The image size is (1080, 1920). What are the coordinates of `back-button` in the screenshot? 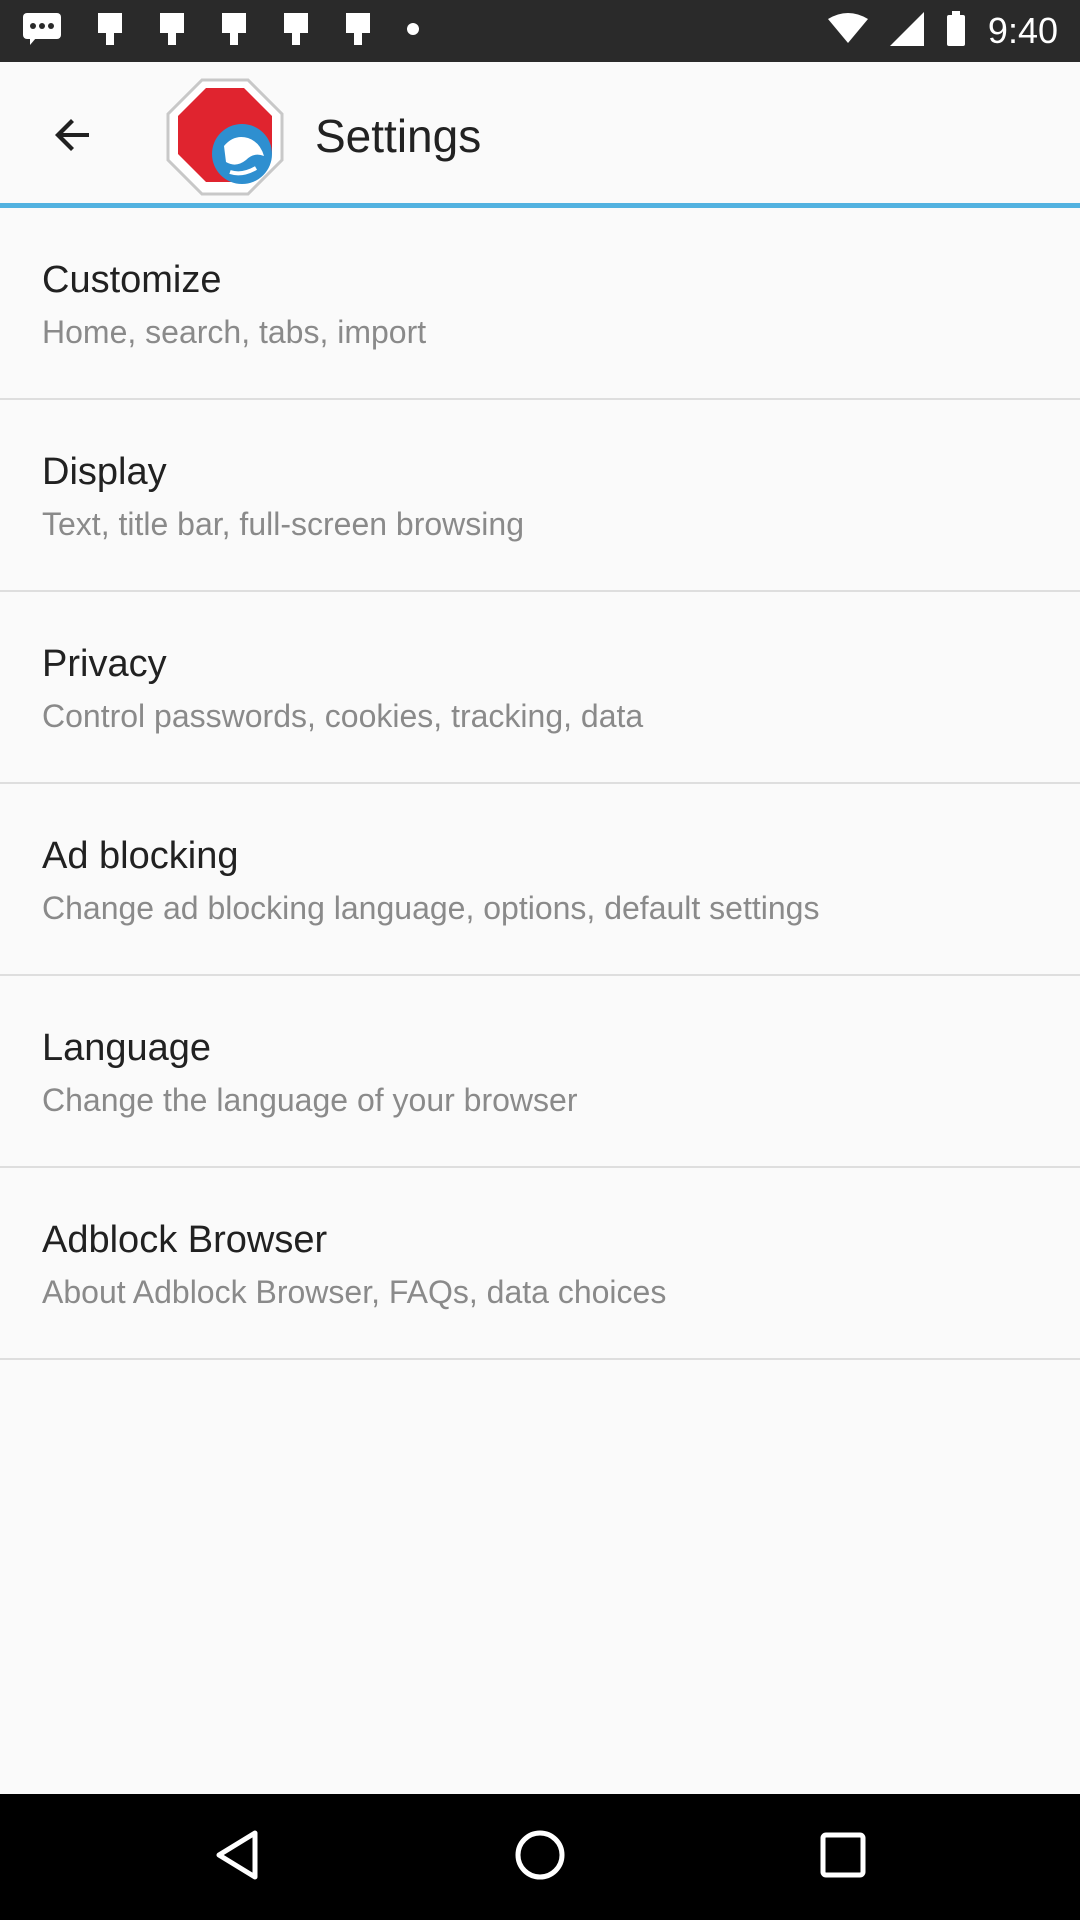 It's located at (73, 137).